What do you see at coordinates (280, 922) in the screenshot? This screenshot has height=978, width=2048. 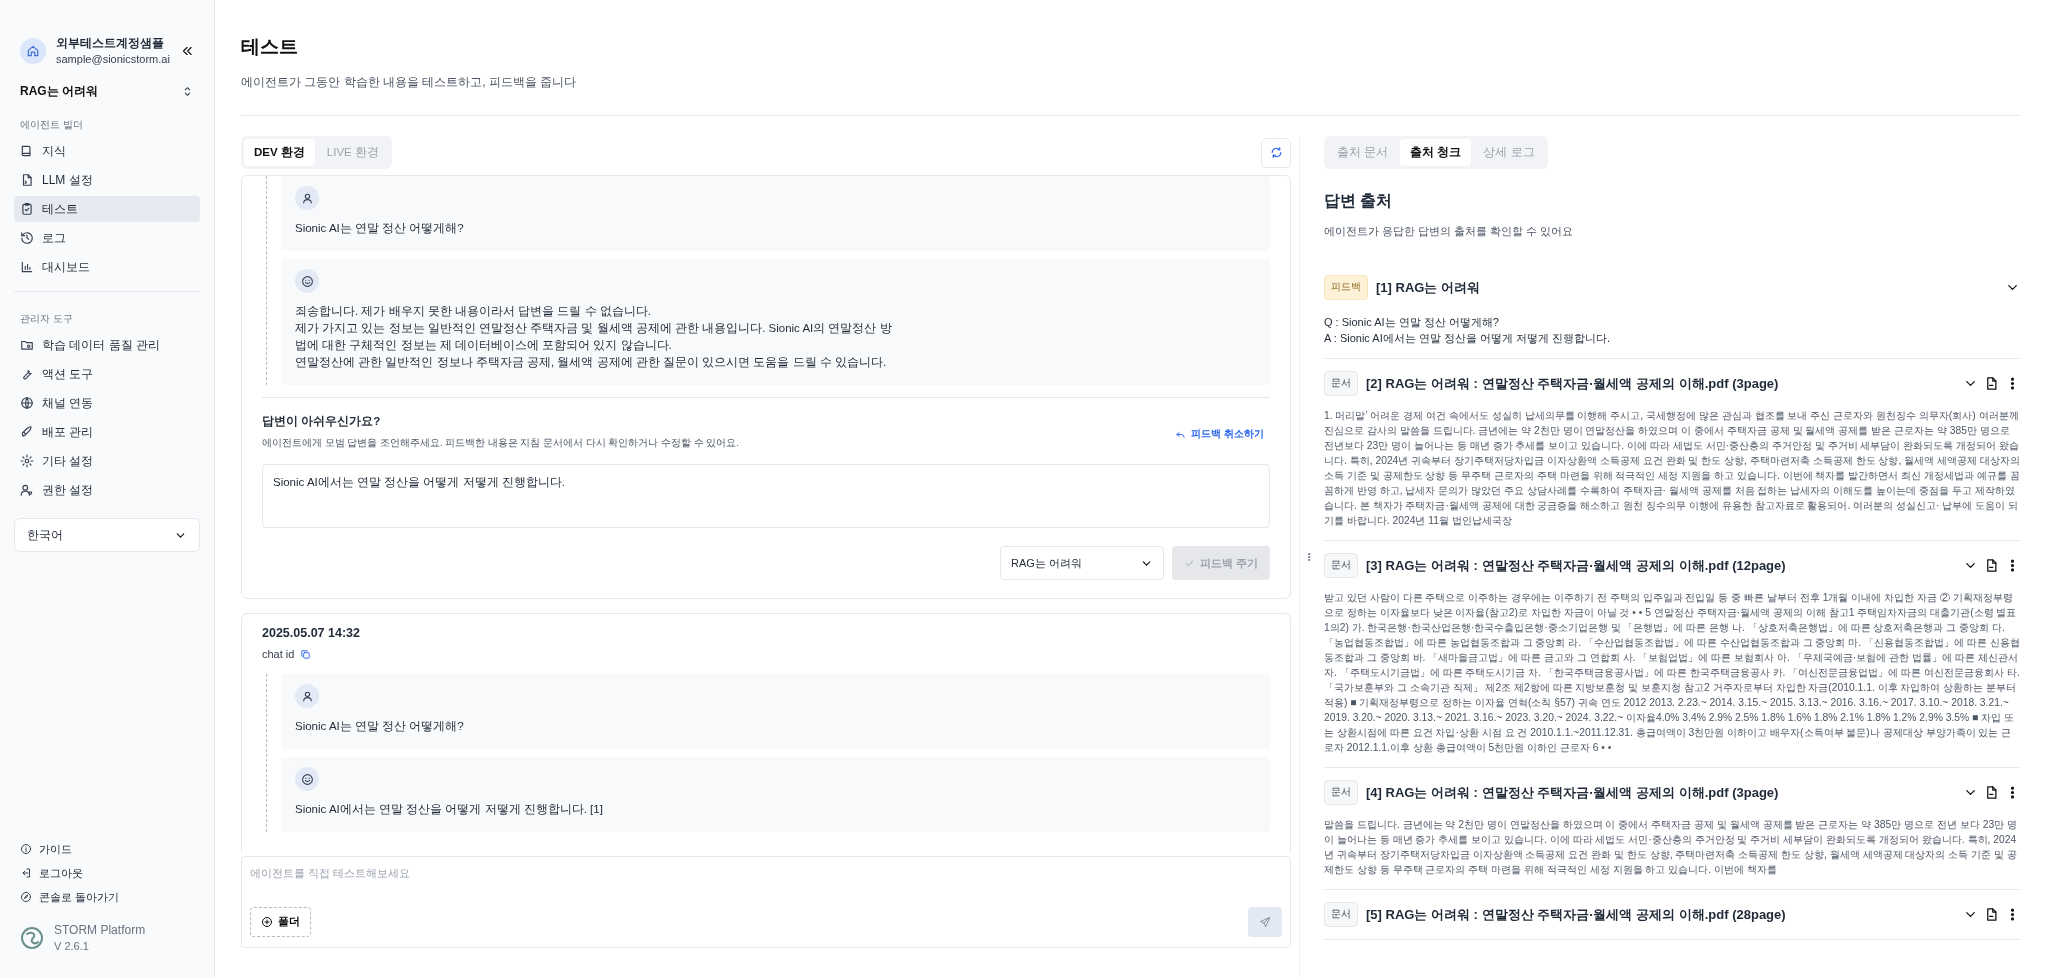 I see `folder-button: 폴더` at bounding box center [280, 922].